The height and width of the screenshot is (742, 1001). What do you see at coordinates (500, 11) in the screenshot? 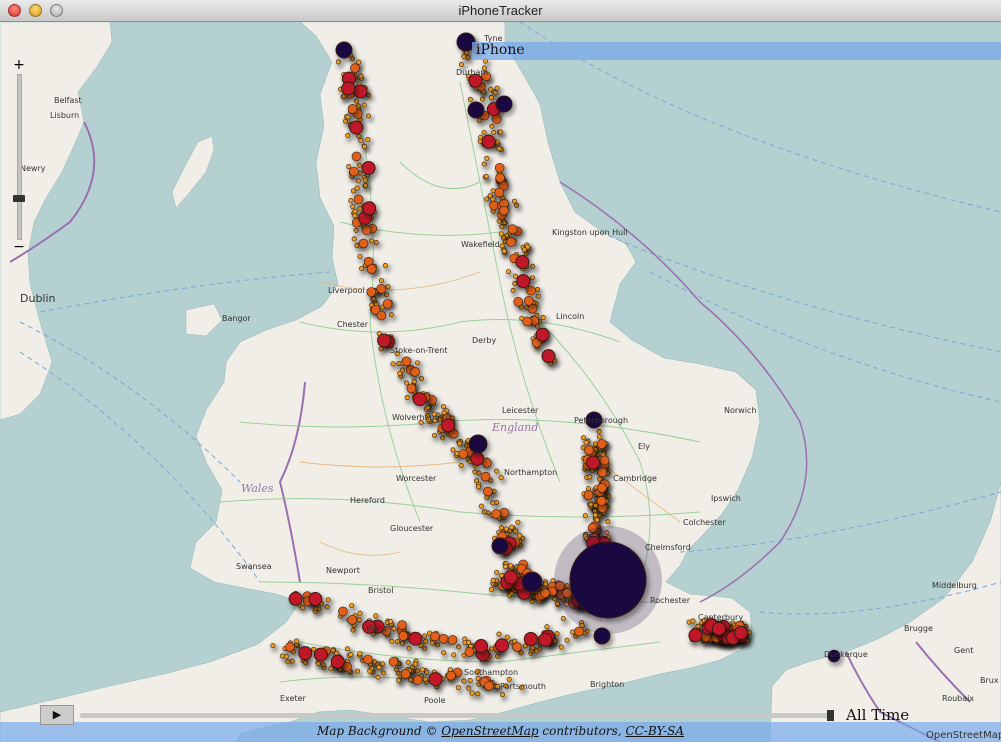
I see `title-bar: iPhoneTracker` at bounding box center [500, 11].